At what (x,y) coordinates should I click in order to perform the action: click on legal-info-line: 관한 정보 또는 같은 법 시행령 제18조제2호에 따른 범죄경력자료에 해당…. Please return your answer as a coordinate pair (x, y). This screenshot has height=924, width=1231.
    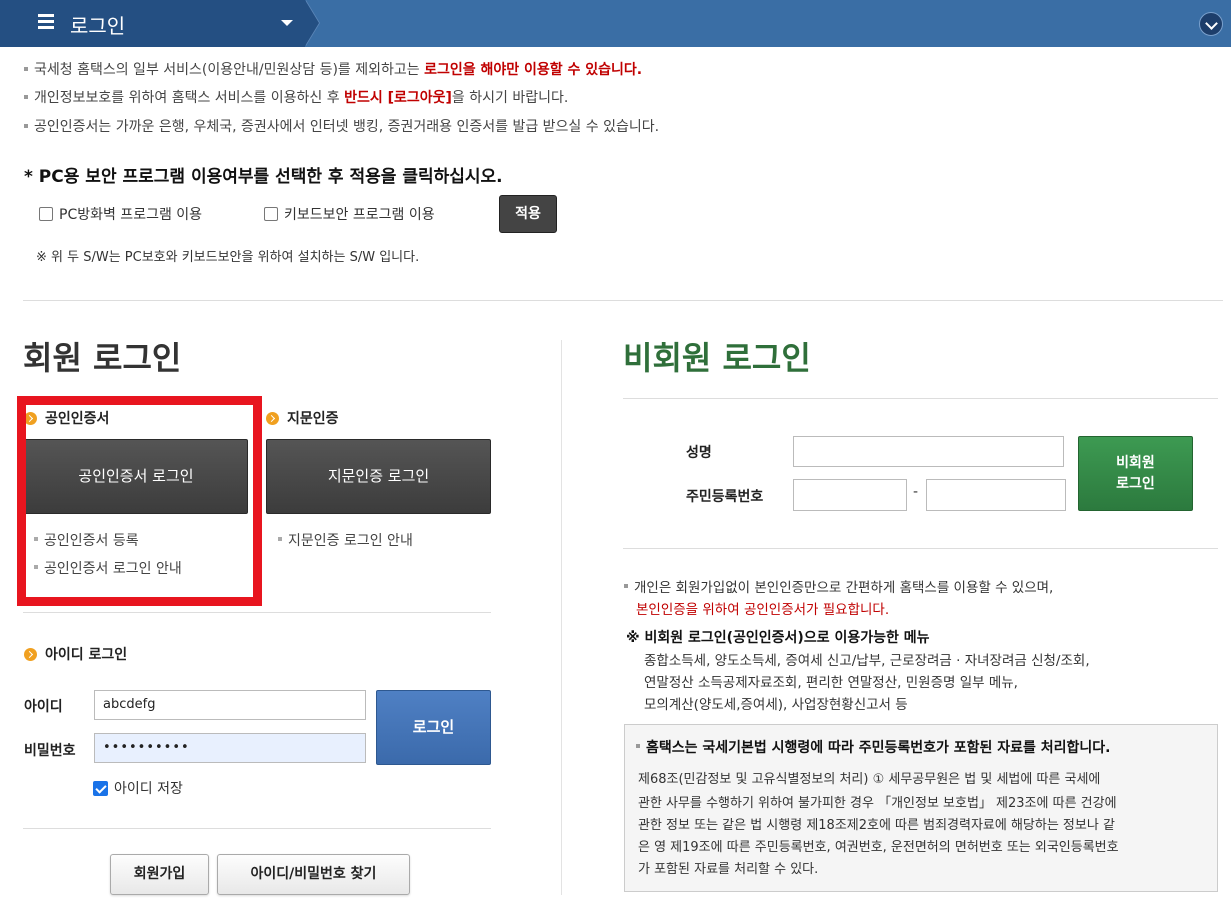
    Looking at the image, I should click on (876, 825).